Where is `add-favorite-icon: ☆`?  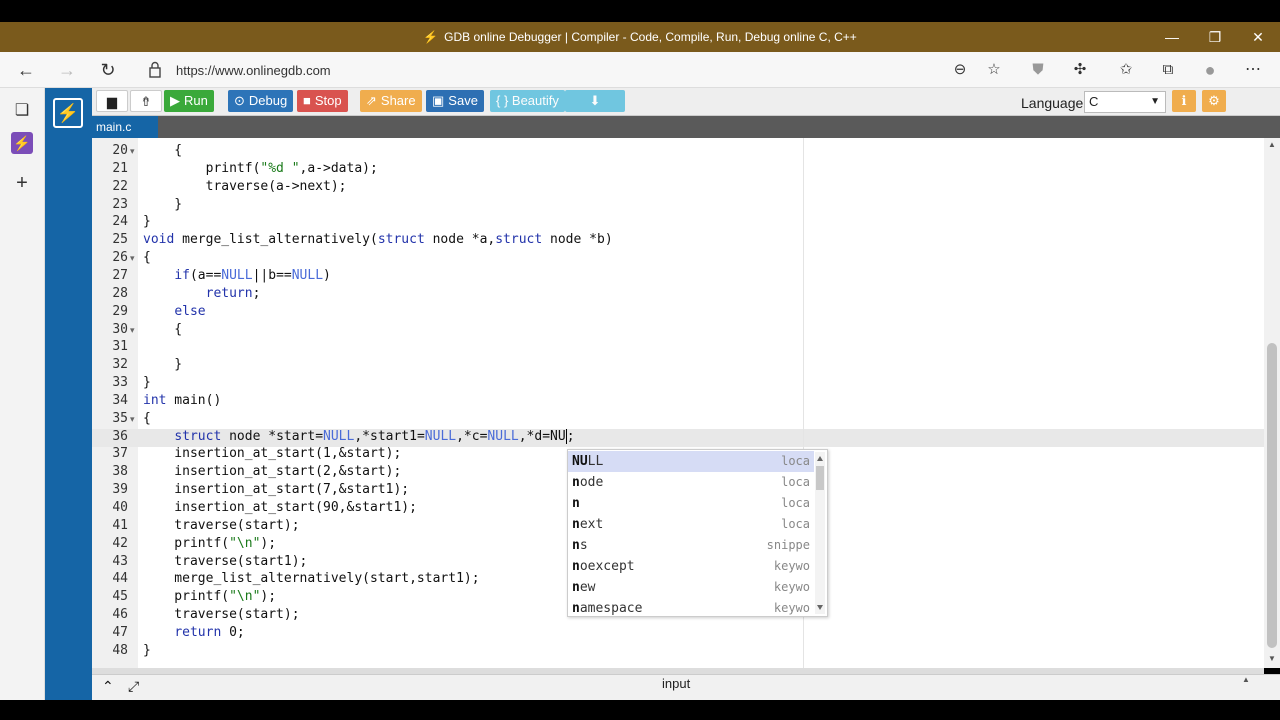
add-favorite-icon: ☆ is located at coordinates (994, 70).